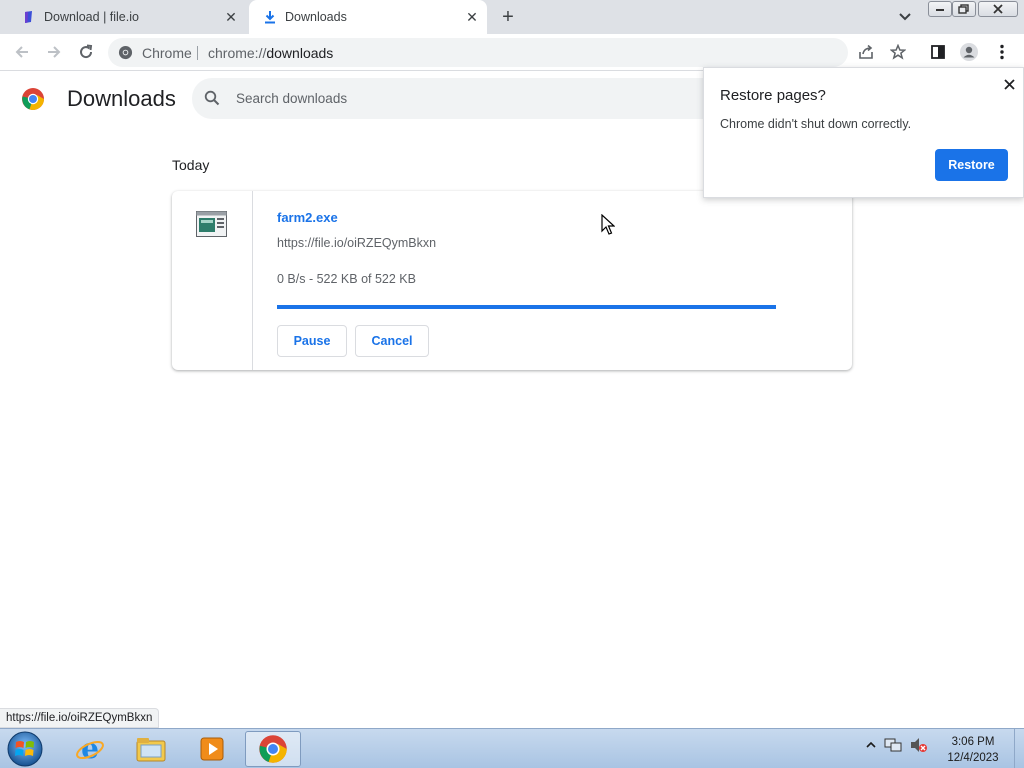 The image size is (1024, 768). I want to click on chrome-site-icon, so click(125, 52).